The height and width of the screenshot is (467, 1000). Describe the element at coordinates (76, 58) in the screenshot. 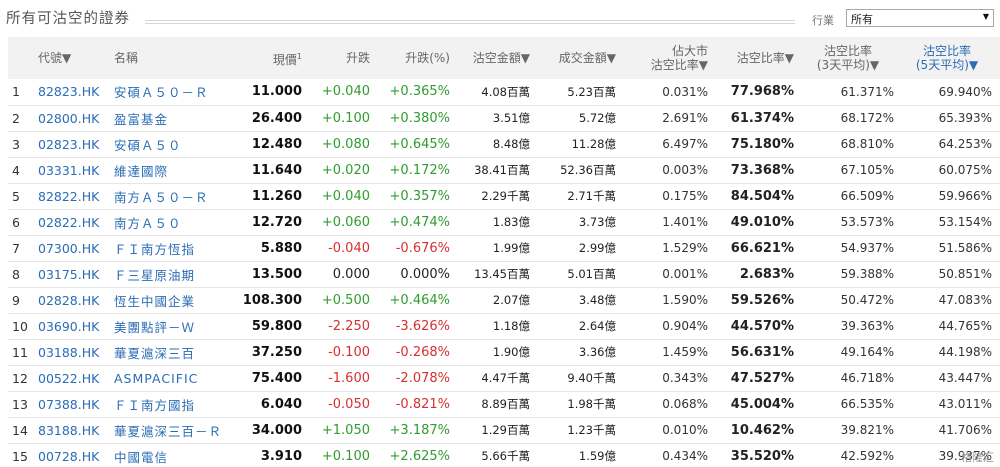

I see `col-header-code: 代號▼` at that location.